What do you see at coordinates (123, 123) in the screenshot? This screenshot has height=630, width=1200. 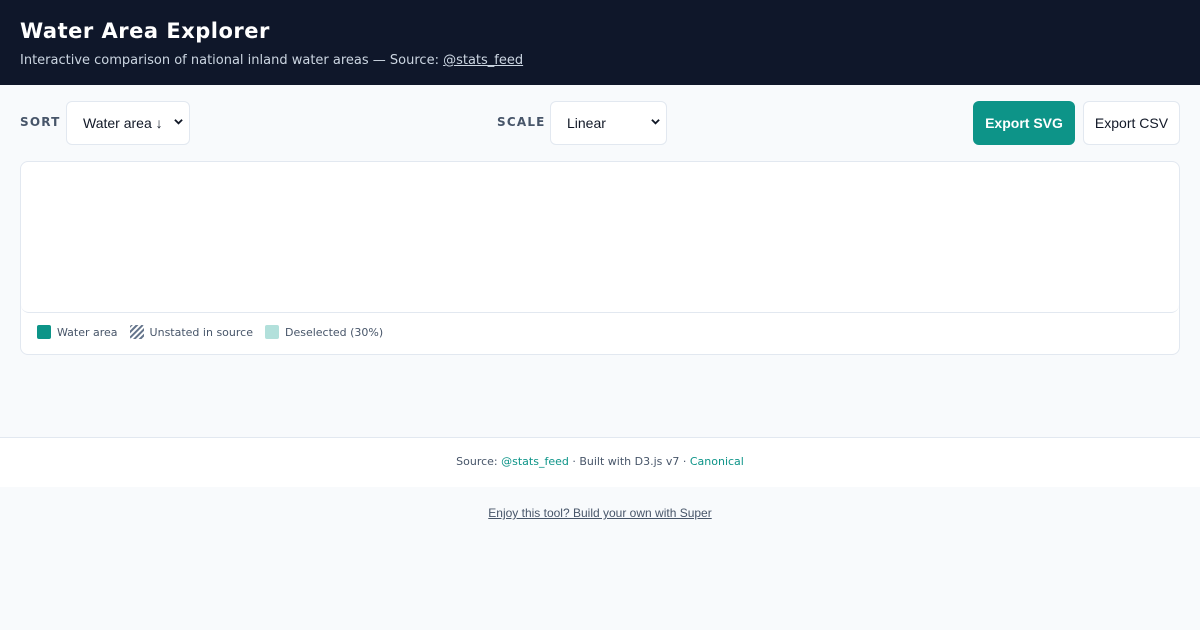 I see `sort-select-value: Water area ↓` at bounding box center [123, 123].